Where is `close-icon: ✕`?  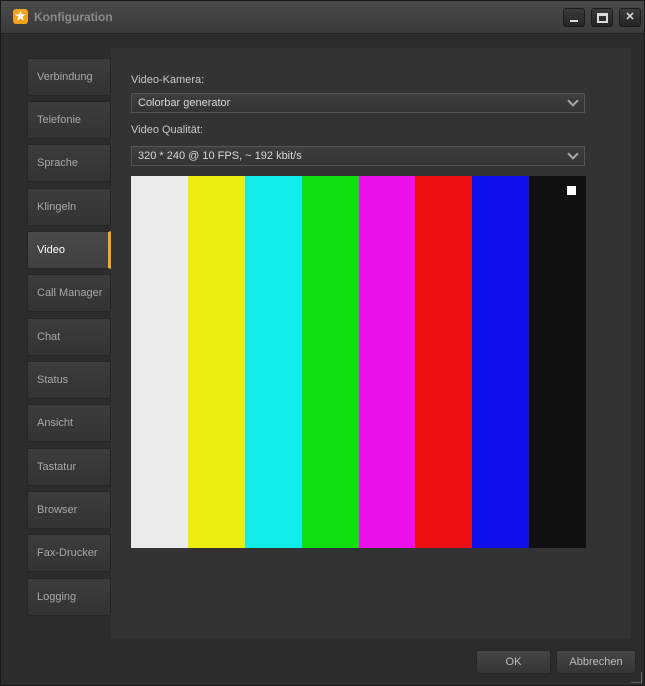
close-icon: ✕ is located at coordinates (630, 17).